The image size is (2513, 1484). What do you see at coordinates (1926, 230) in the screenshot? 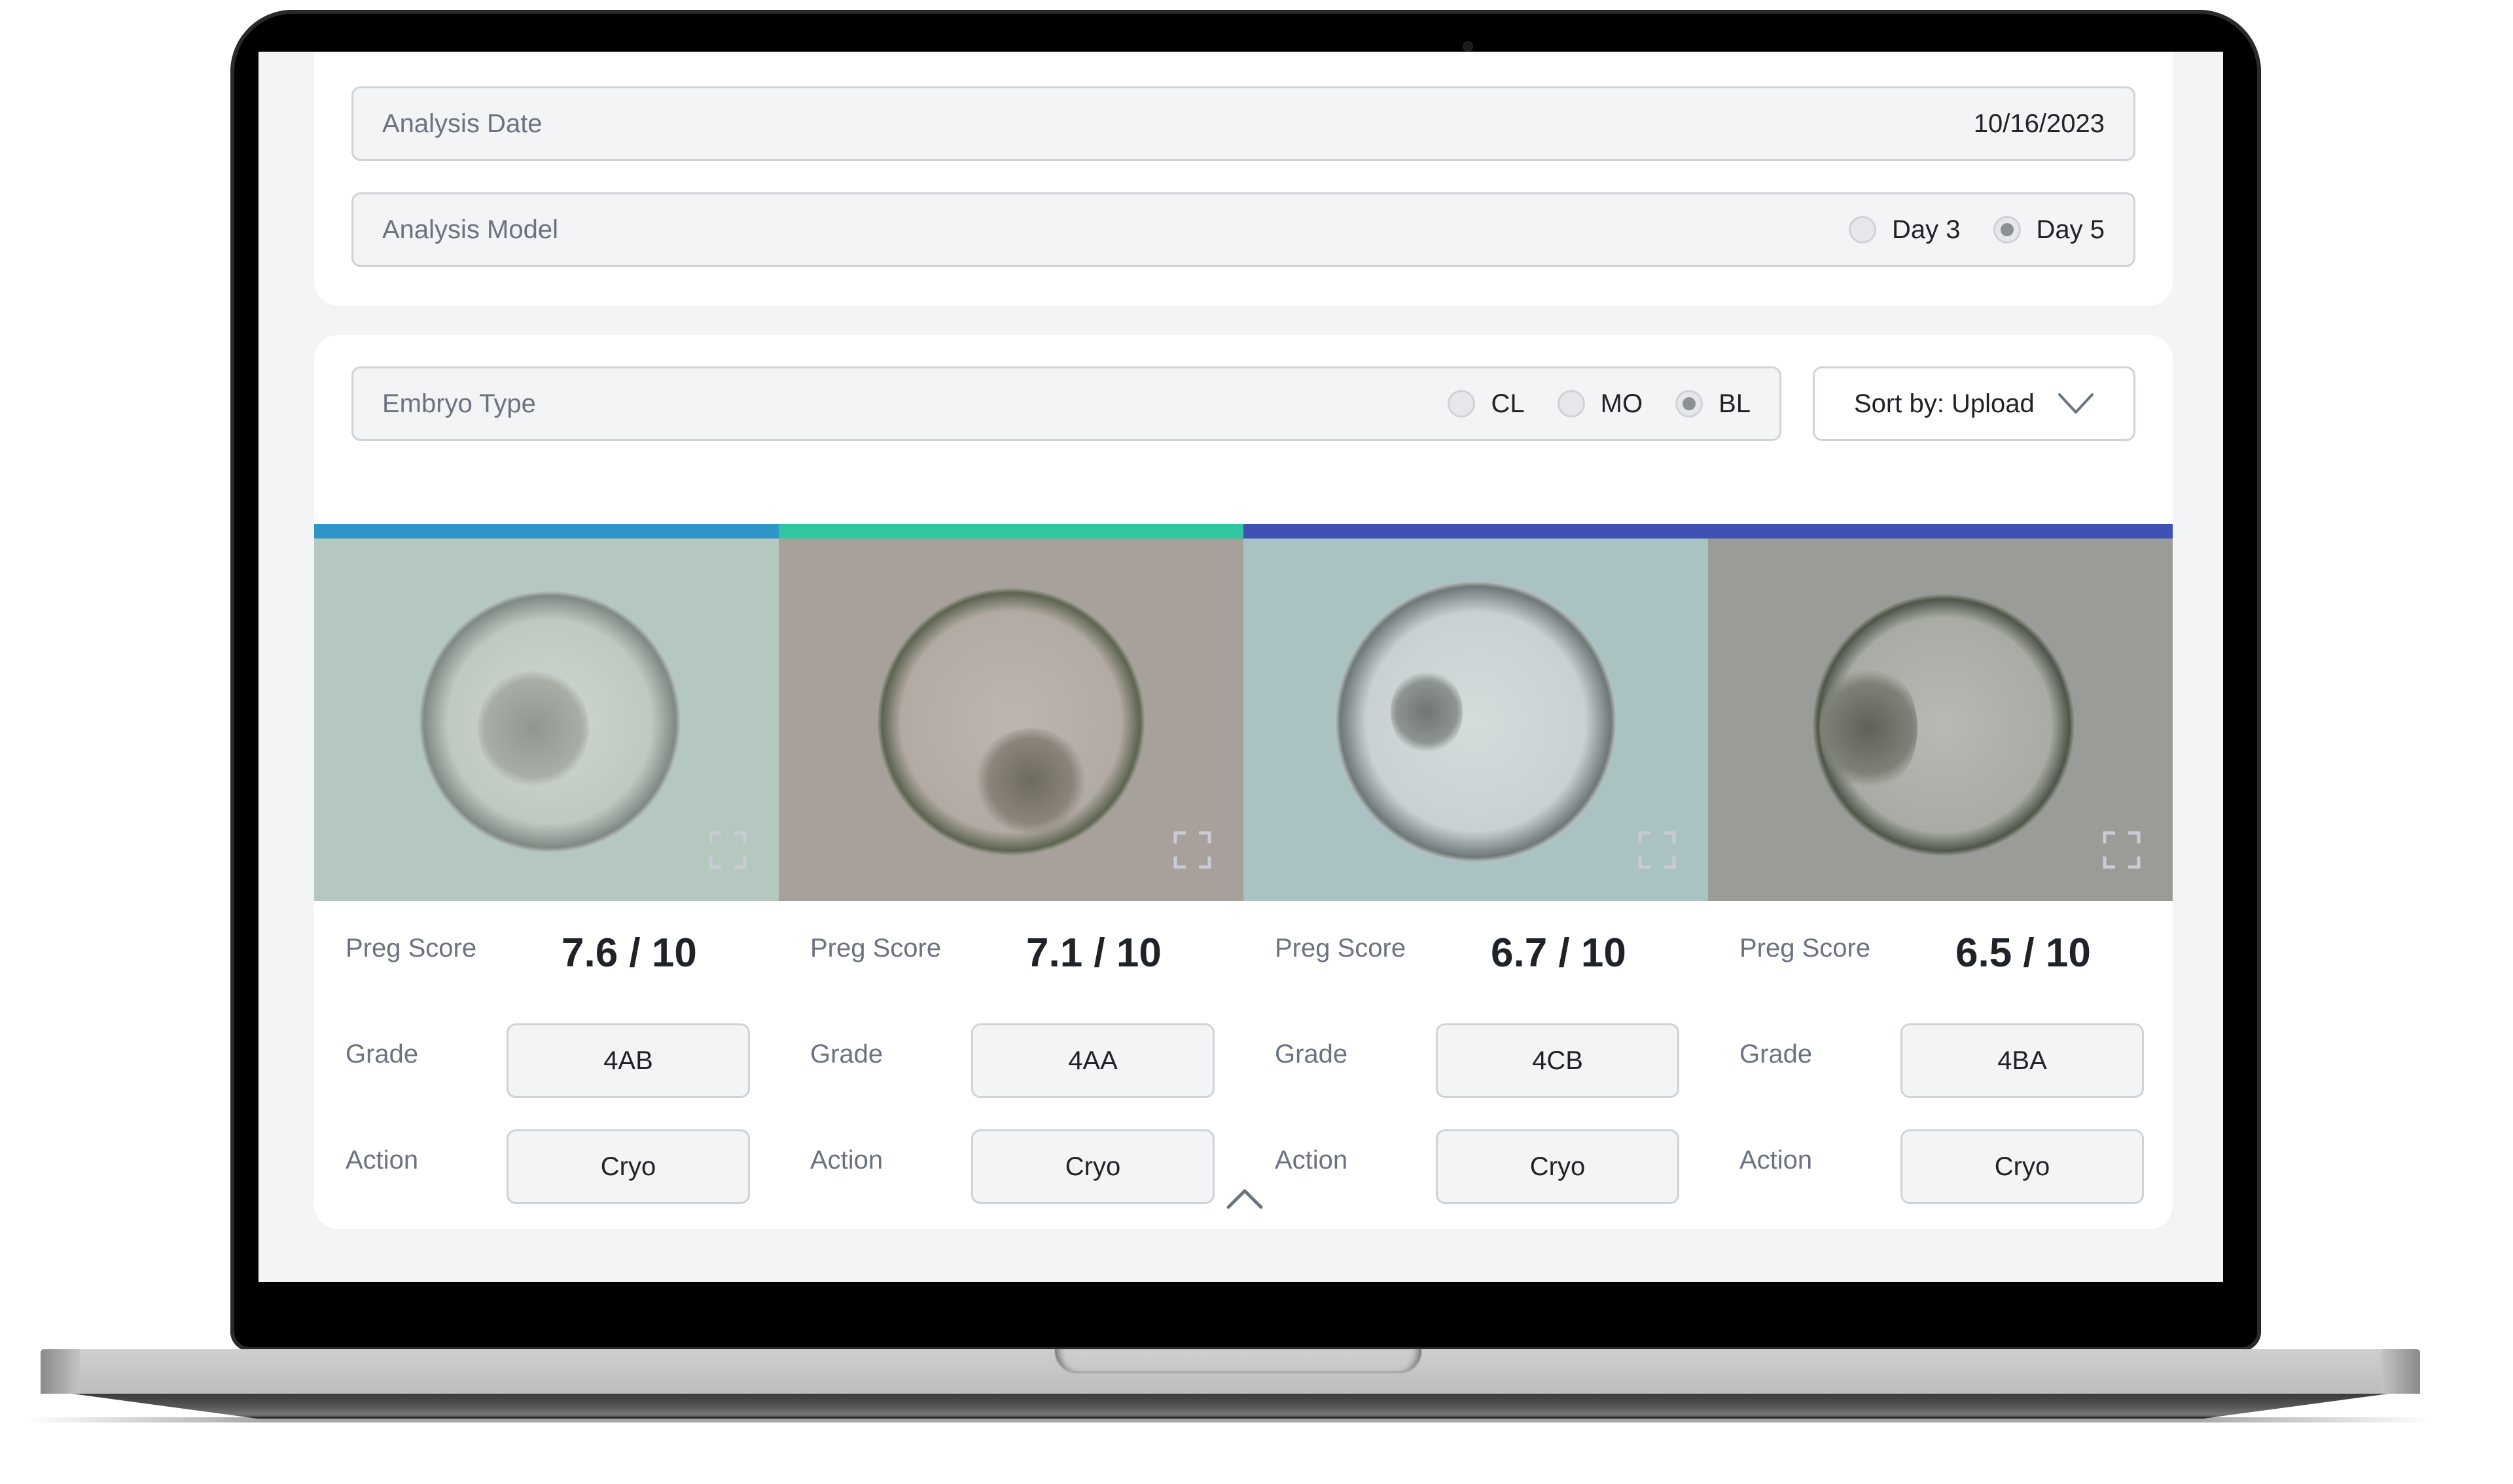
I see `radio-day-3-label: Day 3` at bounding box center [1926, 230].